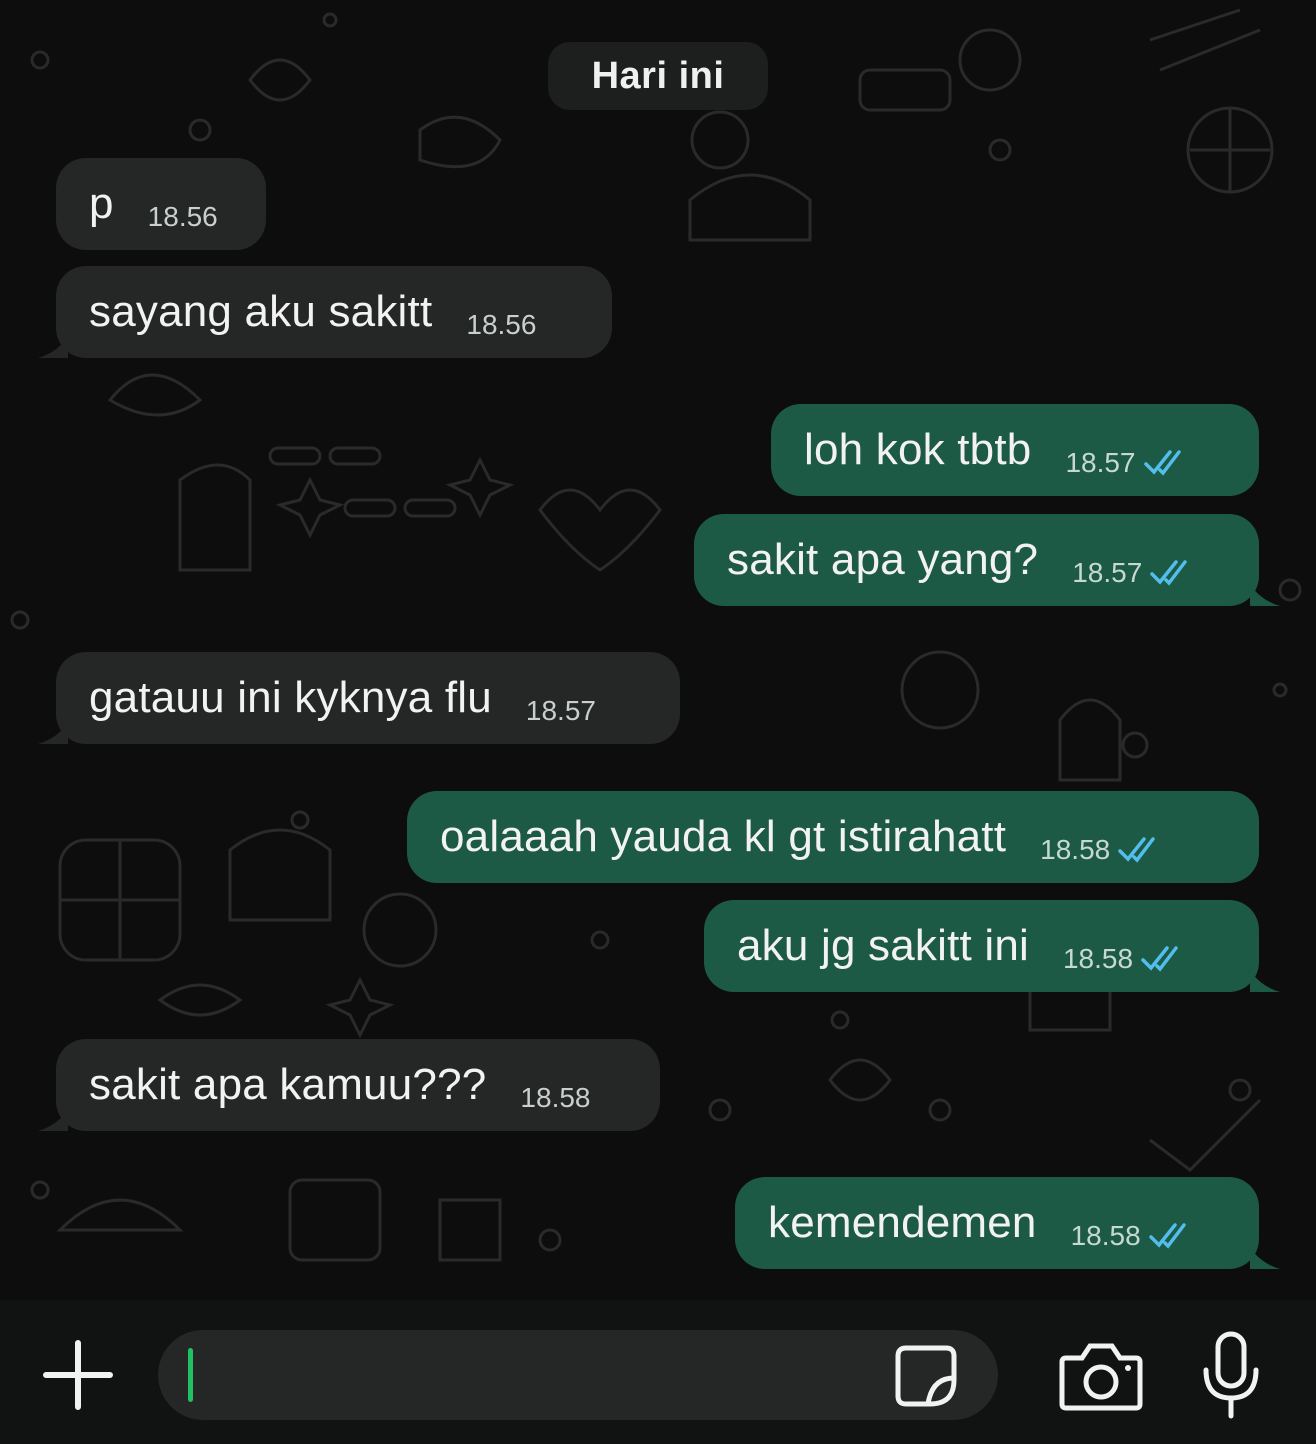 The width and height of the screenshot is (1316, 1444). Describe the element at coordinates (190, 1375) in the screenshot. I see `text-caret` at that location.